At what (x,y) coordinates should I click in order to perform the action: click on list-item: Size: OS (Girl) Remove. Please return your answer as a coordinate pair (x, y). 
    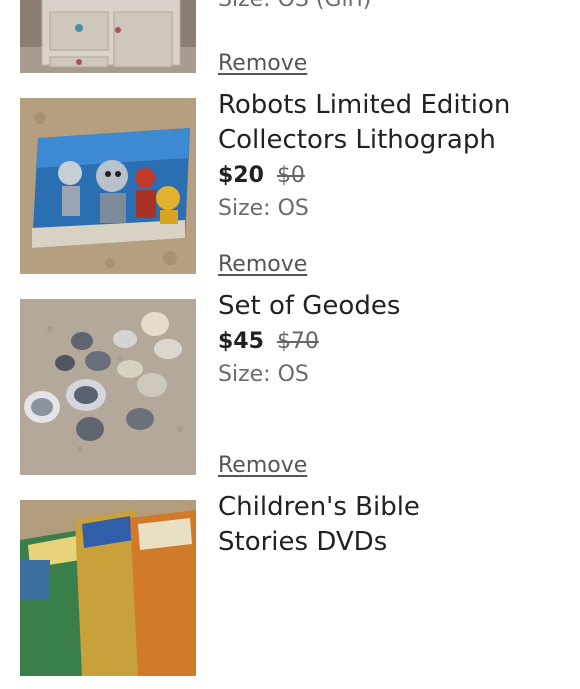
    Looking at the image, I should click on (290, 43).